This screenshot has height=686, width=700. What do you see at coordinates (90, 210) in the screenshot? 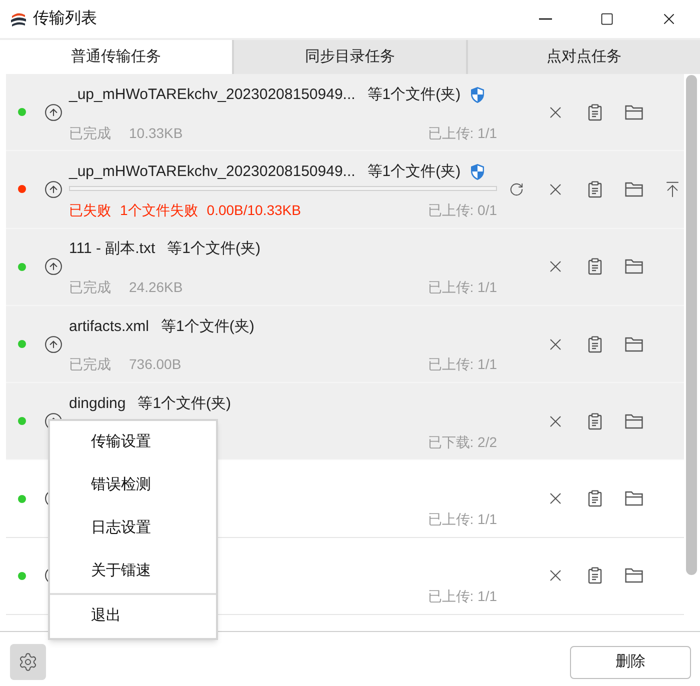
I see `status-text: 已失败` at bounding box center [90, 210].